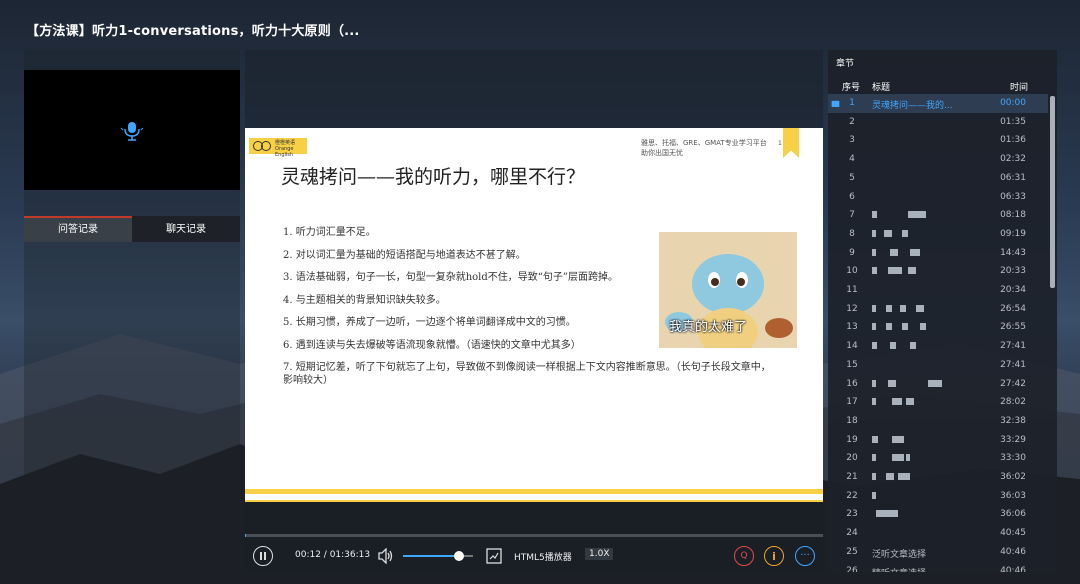  What do you see at coordinates (791, 143) in the screenshot?
I see `bookmark-icon` at bounding box center [791, 143].